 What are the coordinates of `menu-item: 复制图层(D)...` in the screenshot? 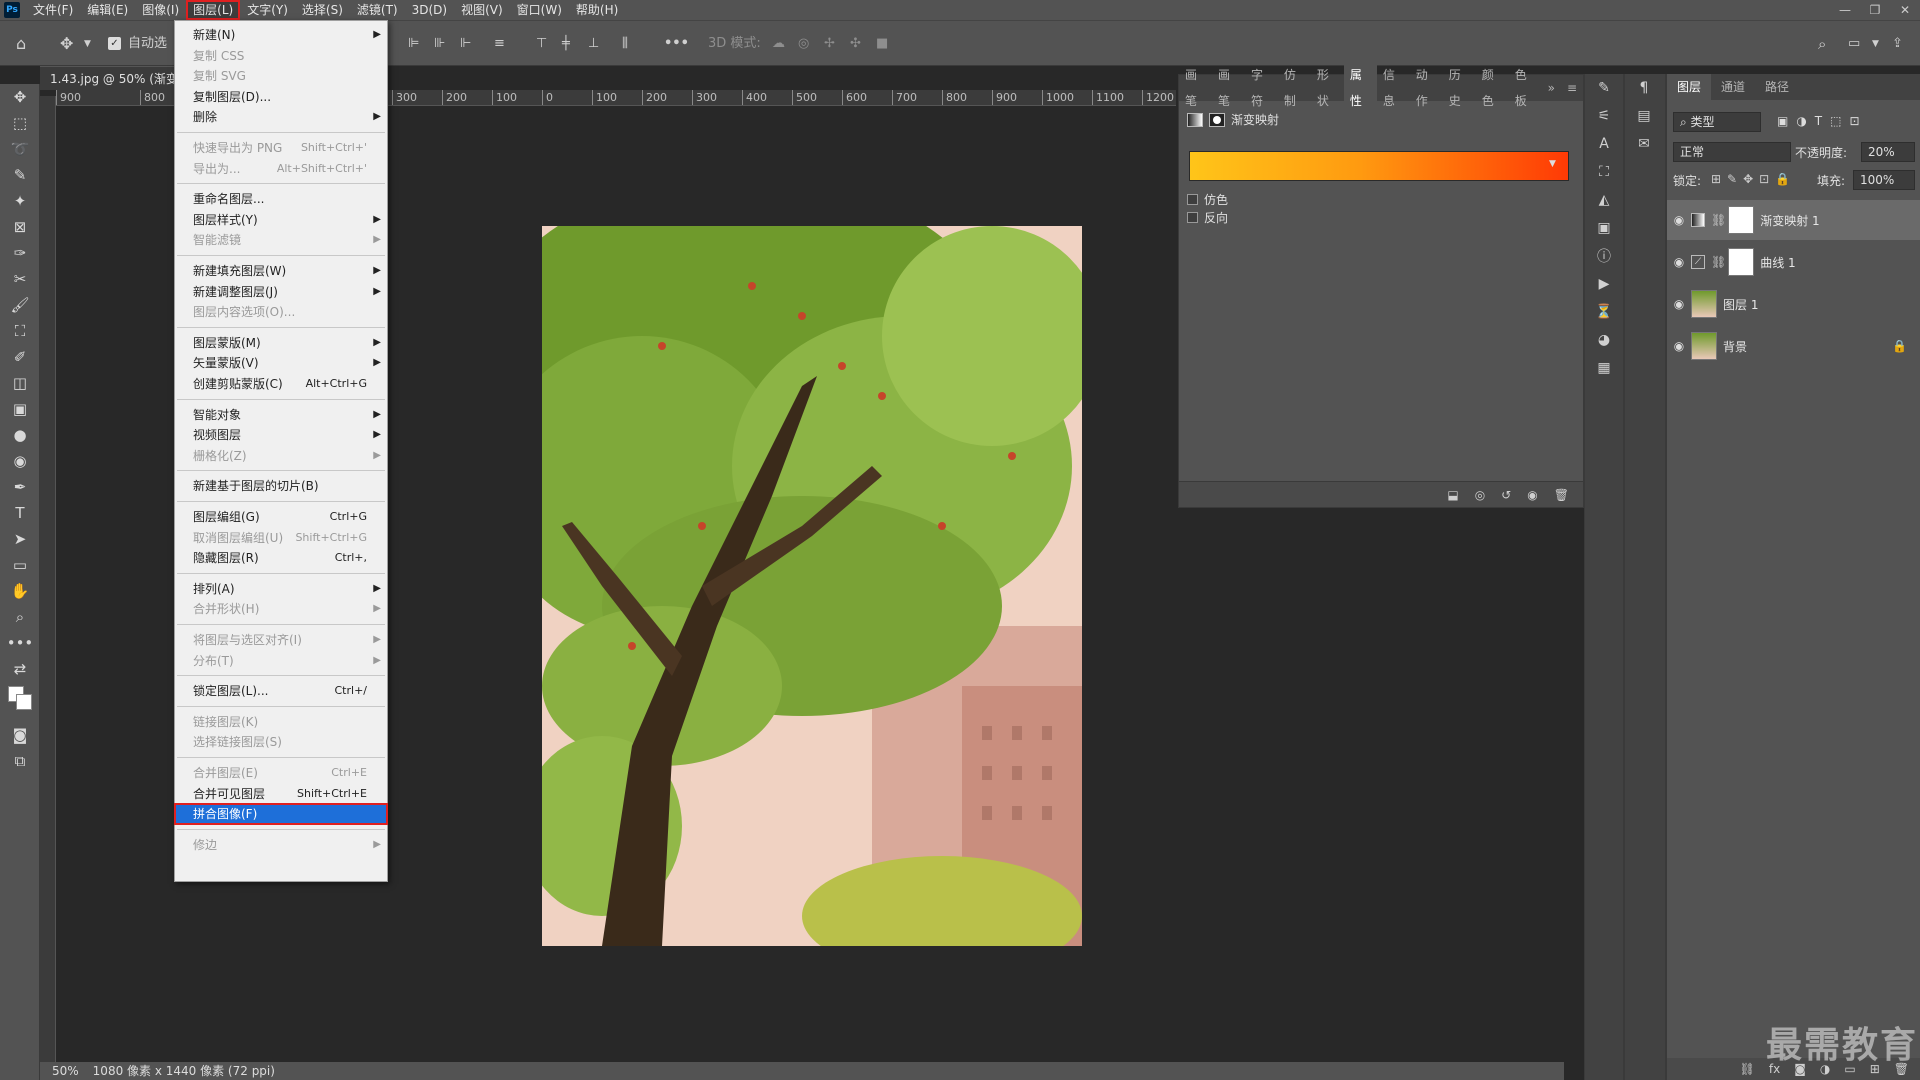 It's located at (281, 97).